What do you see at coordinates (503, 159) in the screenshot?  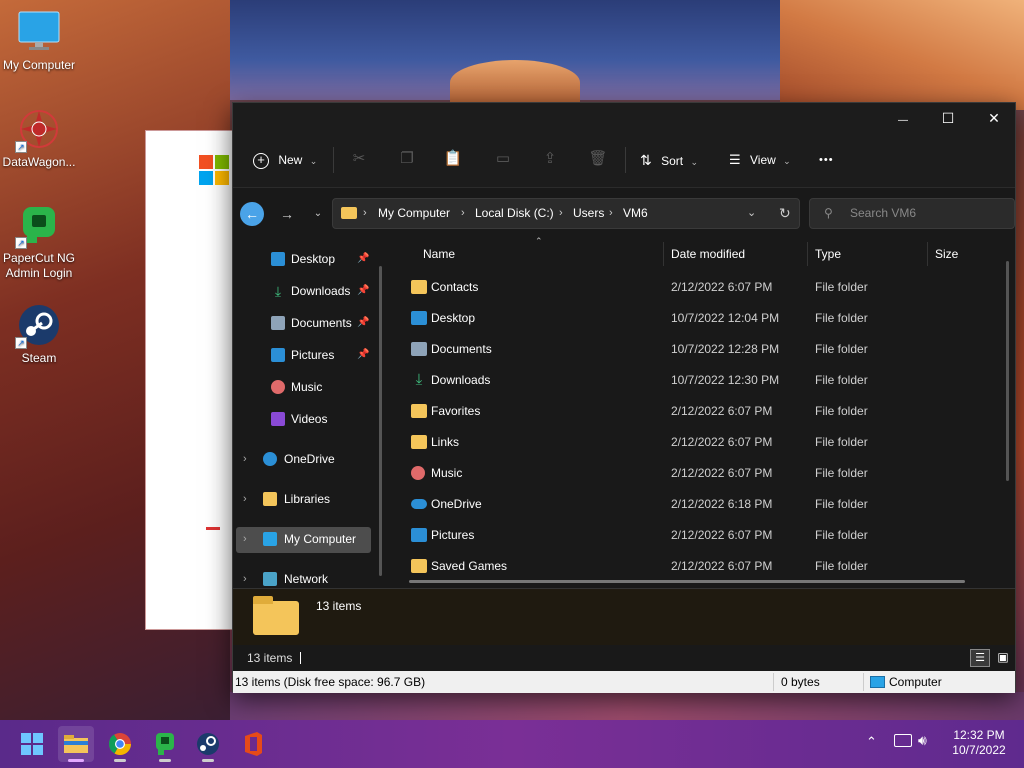 I see `rename-icon: ▭` at bounding box center [503, 159].